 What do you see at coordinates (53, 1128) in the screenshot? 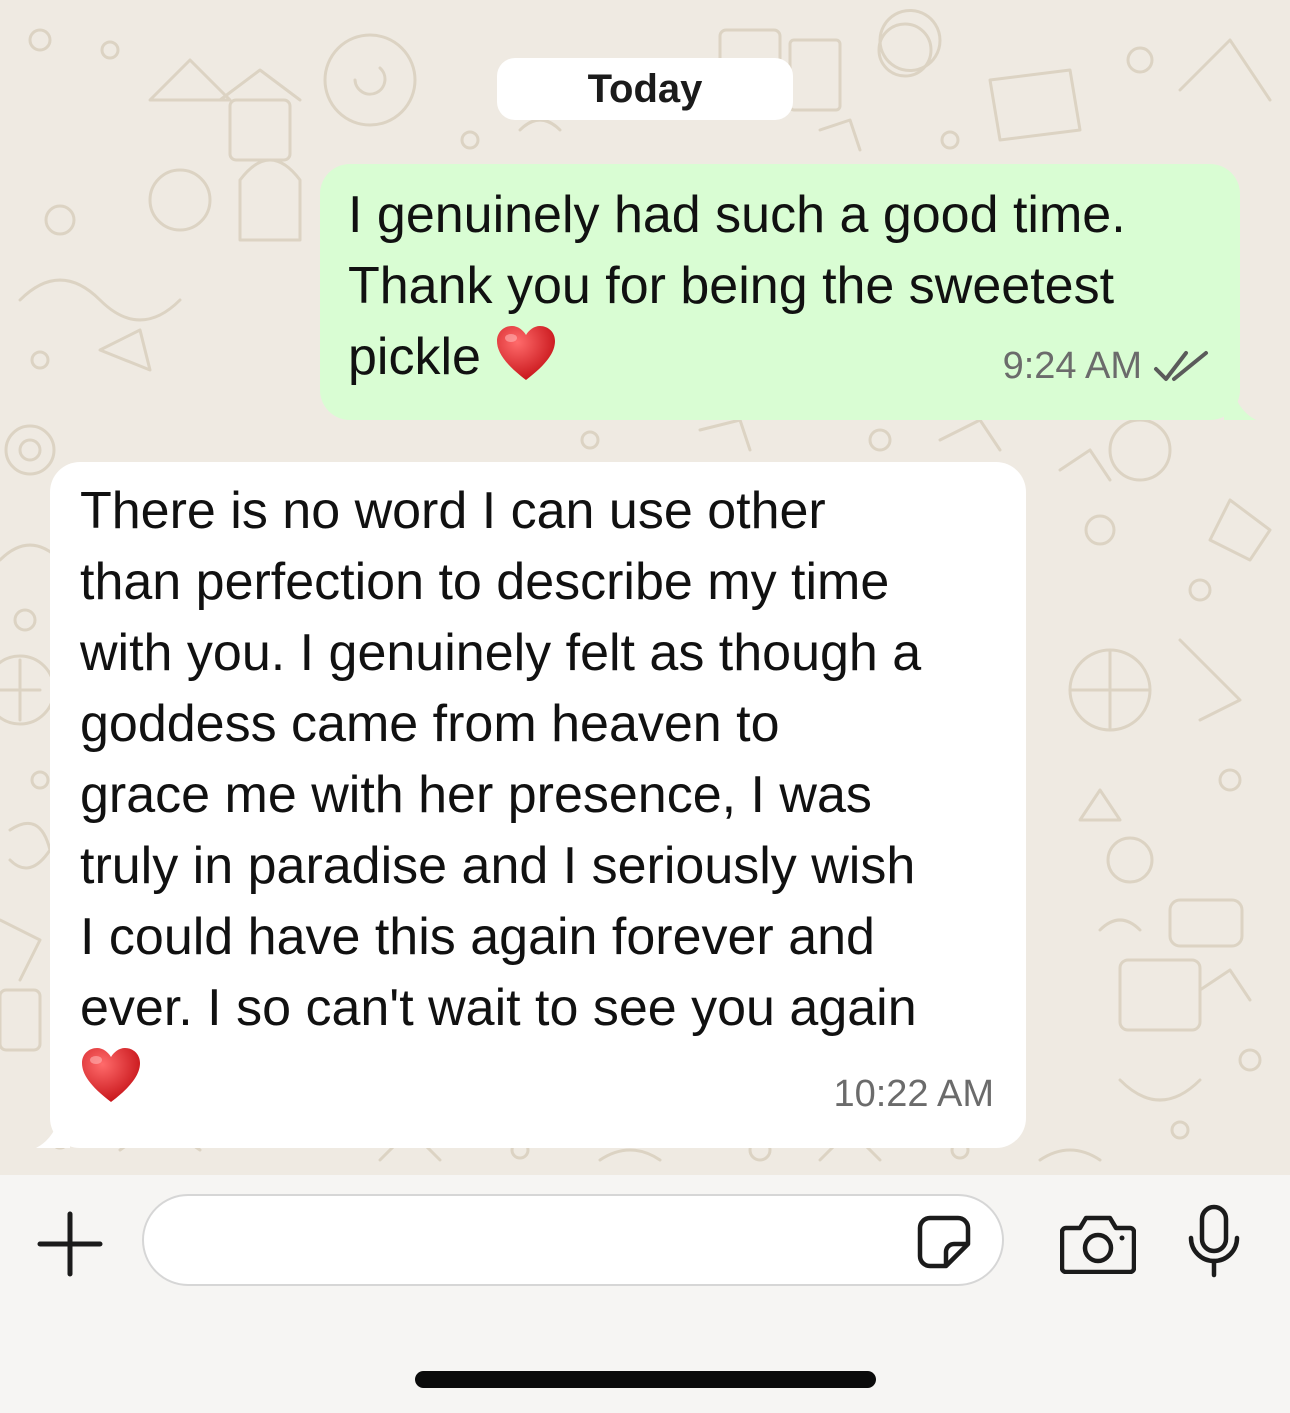
I see `incoming-bubble-tail` at bounding box center [53, 1128].